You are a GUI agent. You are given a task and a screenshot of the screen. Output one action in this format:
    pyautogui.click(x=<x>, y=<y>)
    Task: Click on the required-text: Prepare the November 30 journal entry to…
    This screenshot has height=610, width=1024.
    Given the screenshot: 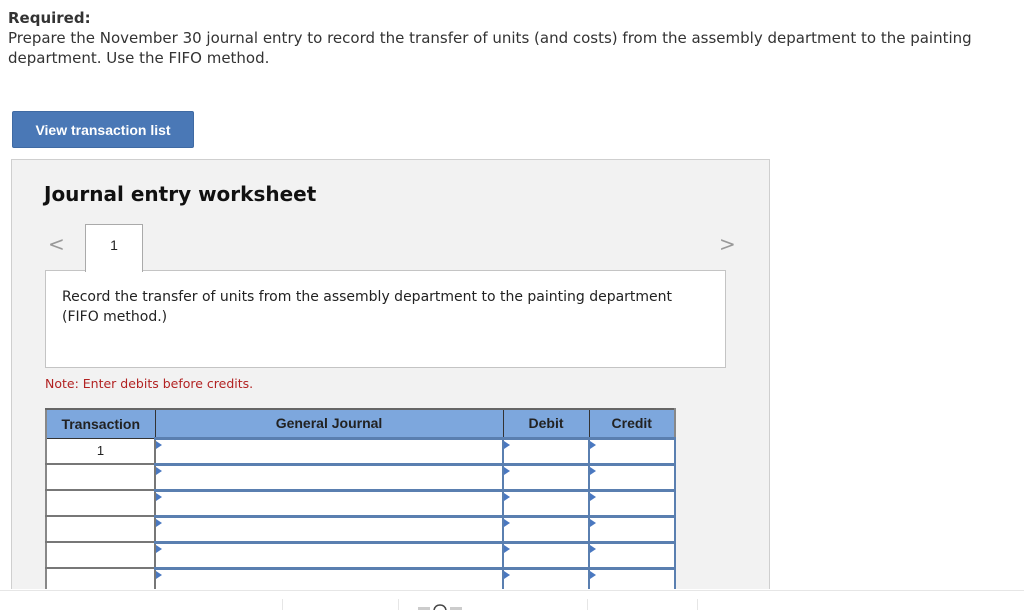 What is the action you would take?
    pyautogui.click(x=490, y=48)
    